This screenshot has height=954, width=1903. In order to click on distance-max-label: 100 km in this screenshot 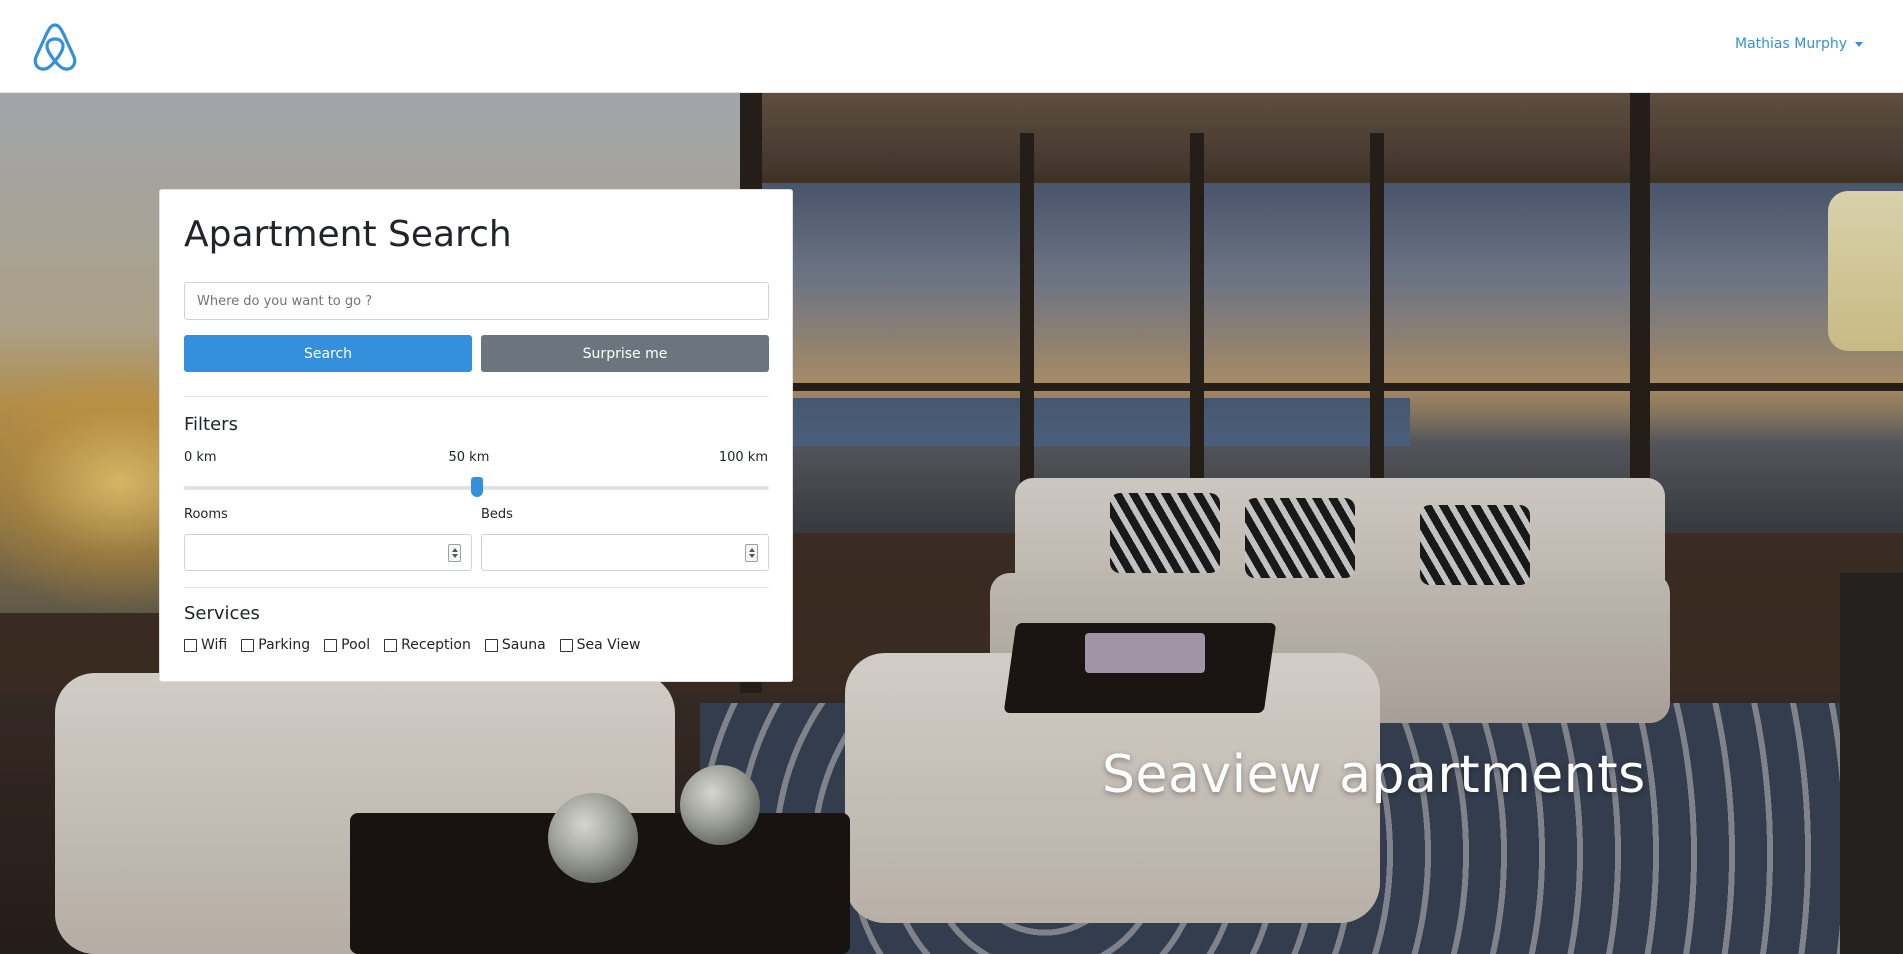, I will do `click(743, 457)`.